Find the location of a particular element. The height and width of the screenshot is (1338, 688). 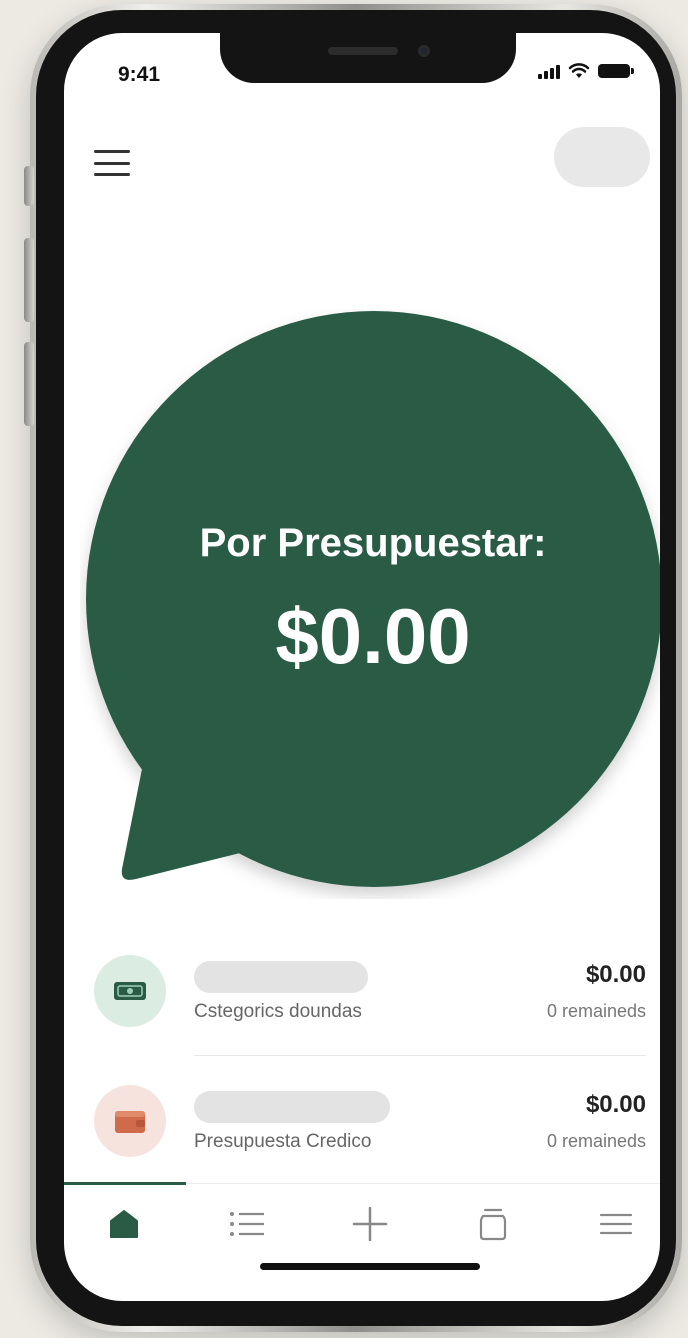

list-tab is located at coordinates (247, 1224).